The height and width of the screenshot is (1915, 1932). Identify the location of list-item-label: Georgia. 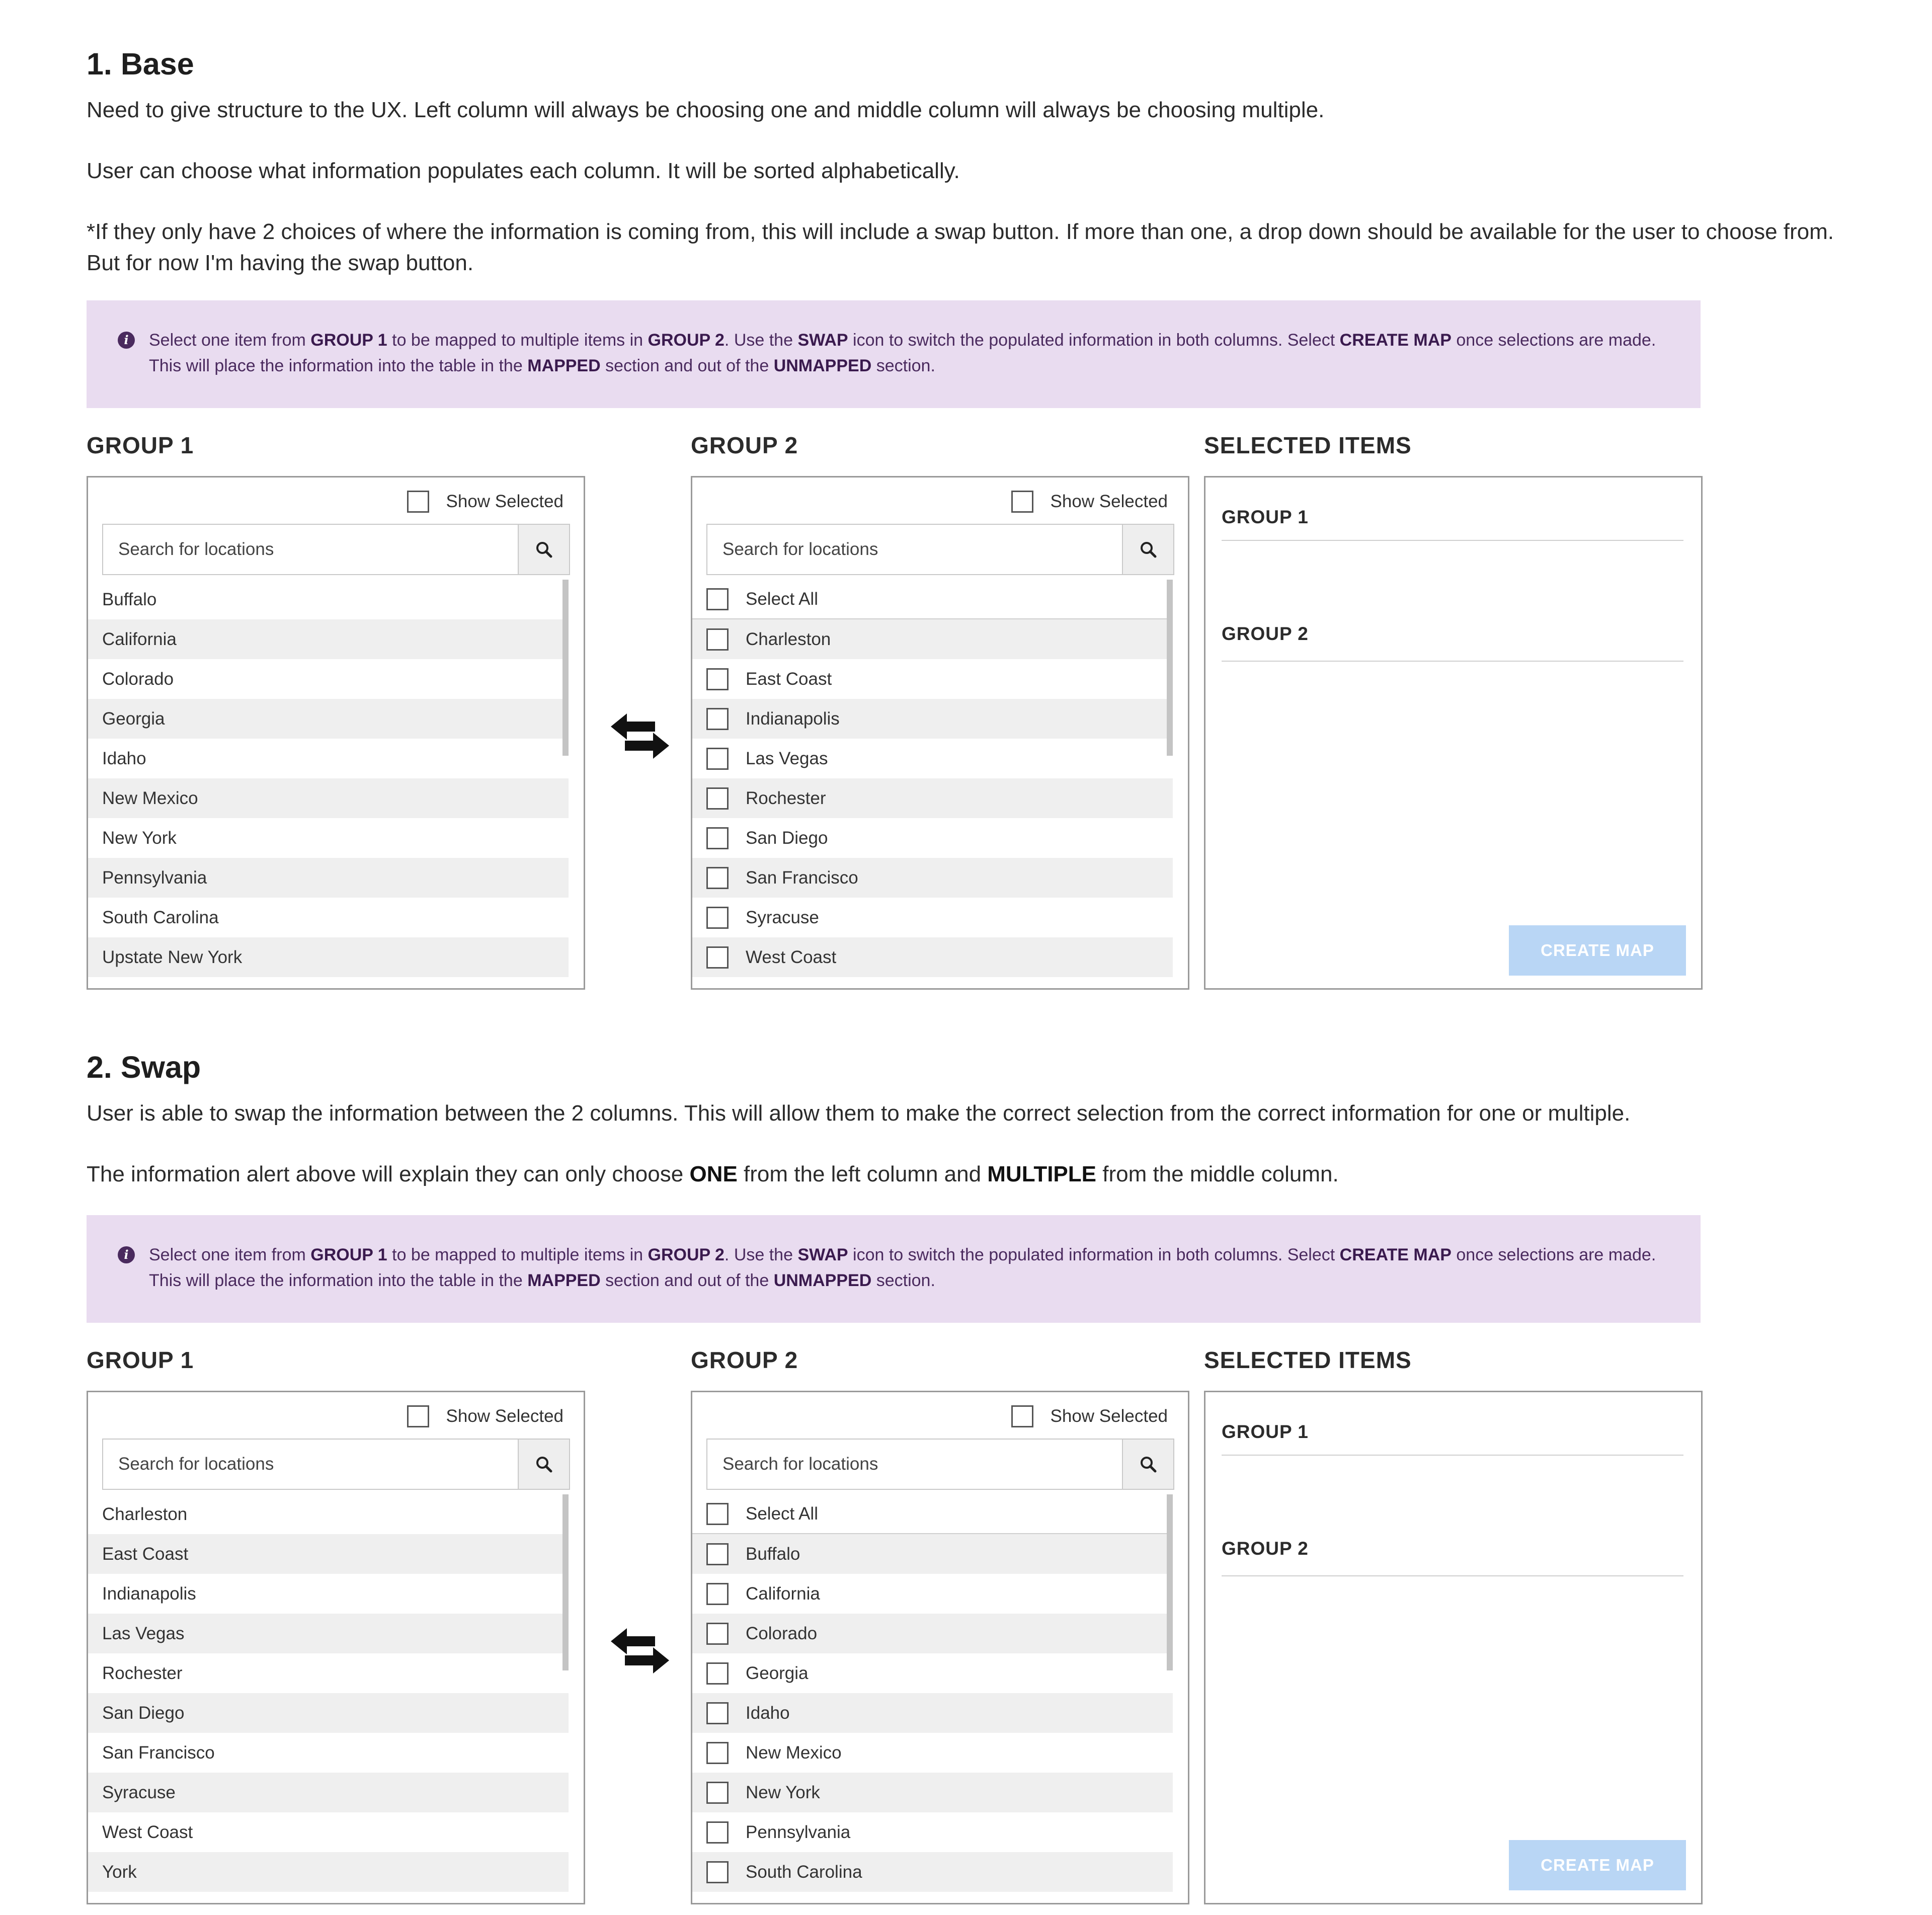
(778, 1673).